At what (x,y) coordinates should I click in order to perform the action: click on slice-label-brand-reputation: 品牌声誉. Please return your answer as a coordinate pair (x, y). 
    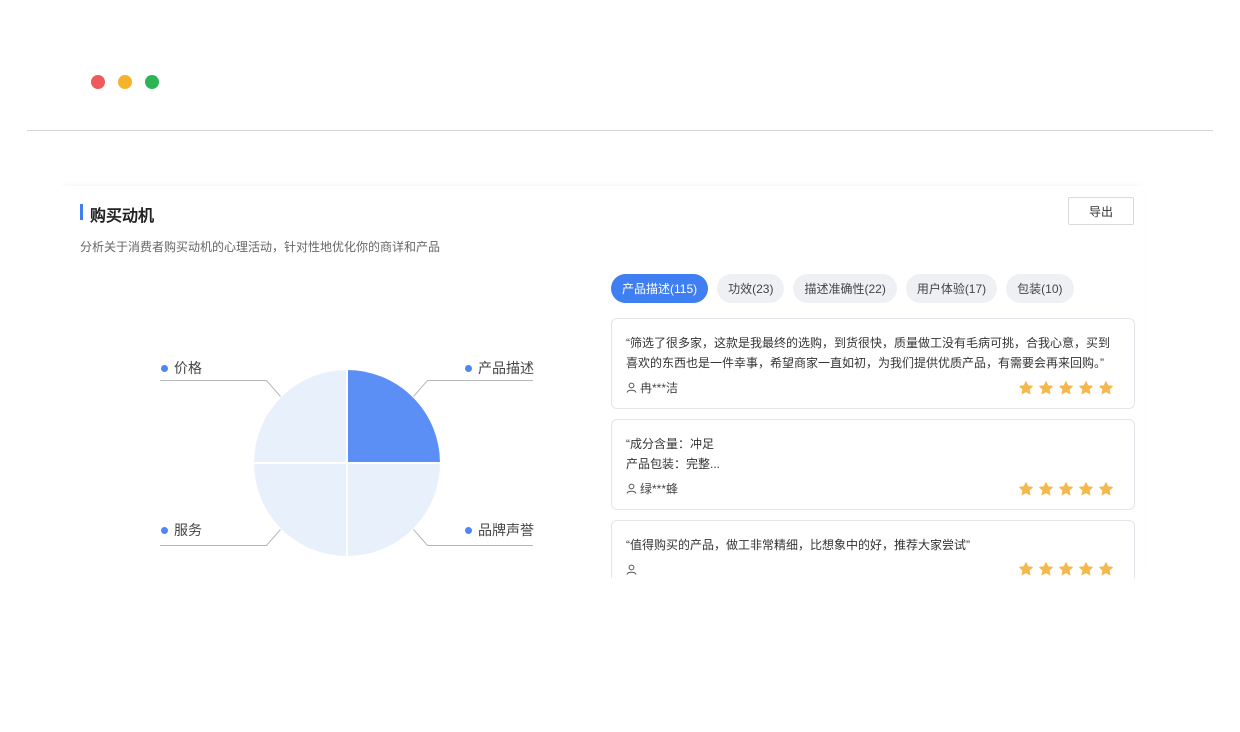
    Looking at the image, I should click on (499, 530).